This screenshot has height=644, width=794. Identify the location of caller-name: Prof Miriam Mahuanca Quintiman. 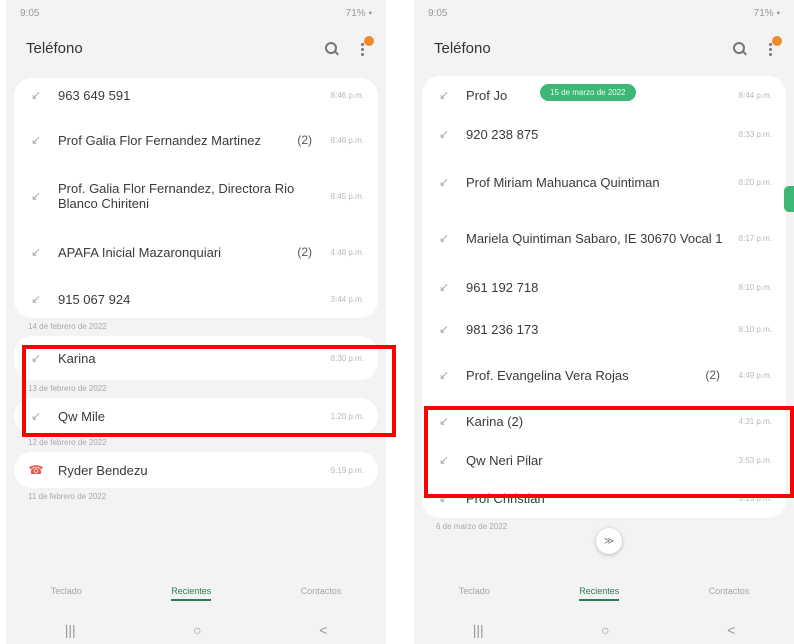
(563, 182).